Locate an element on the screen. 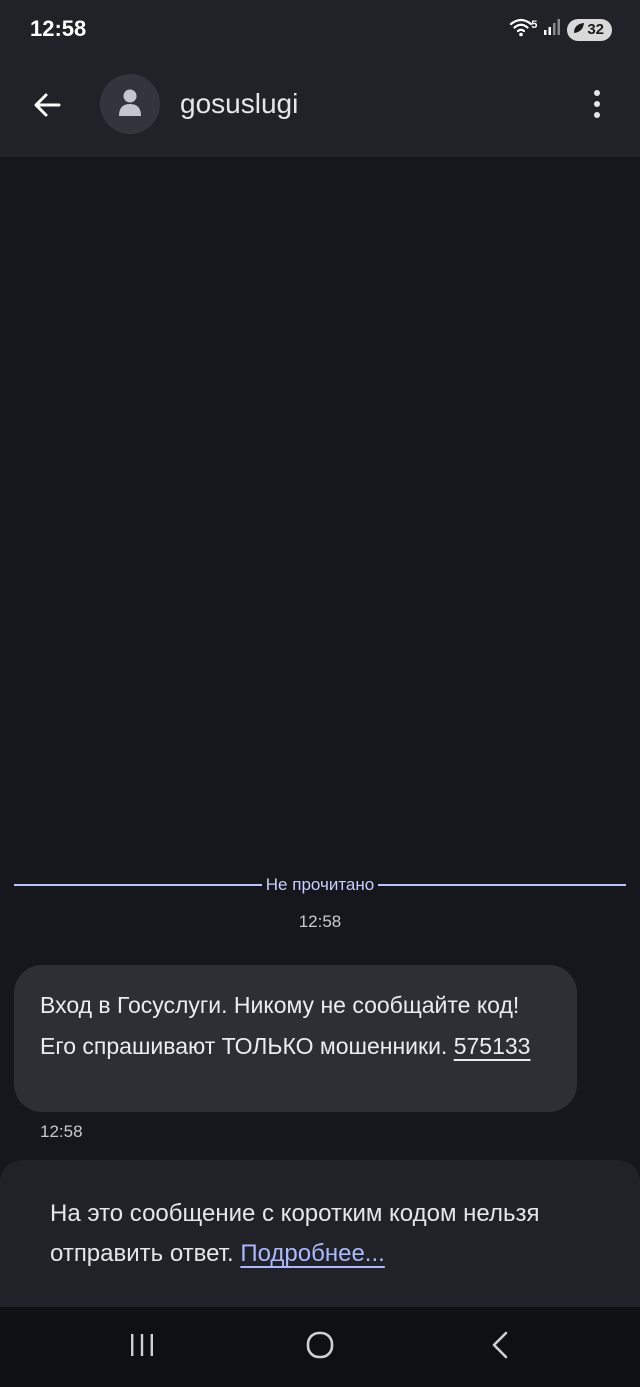 The height and width of the screenshot is (1387, 640). leaf-icon is located at coordinates (579, 29).